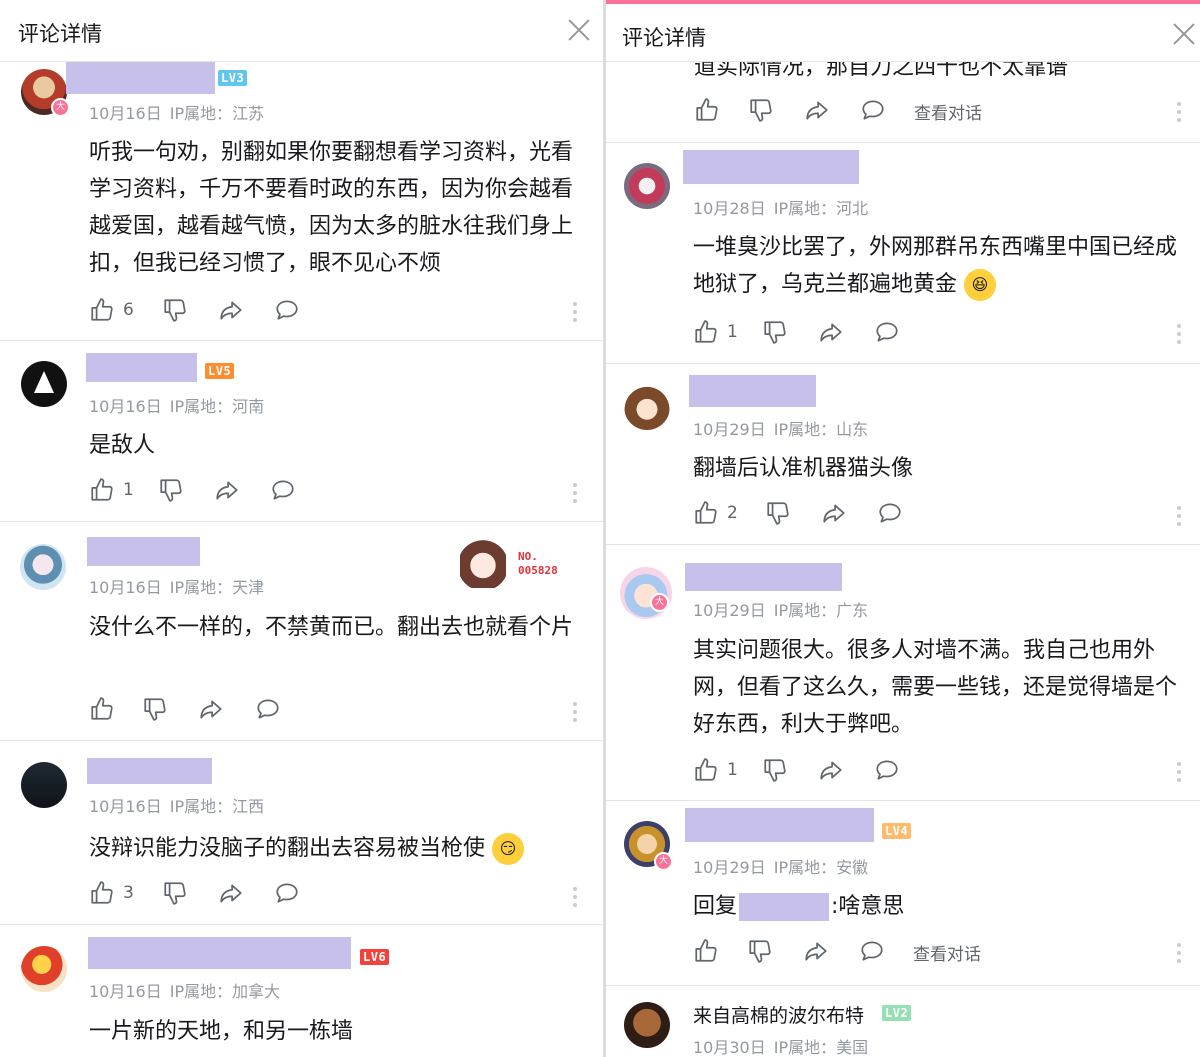 The image size is (1200, 1057). I want to click on comment-ip-location: IP属地：河南, so click(217, 406).